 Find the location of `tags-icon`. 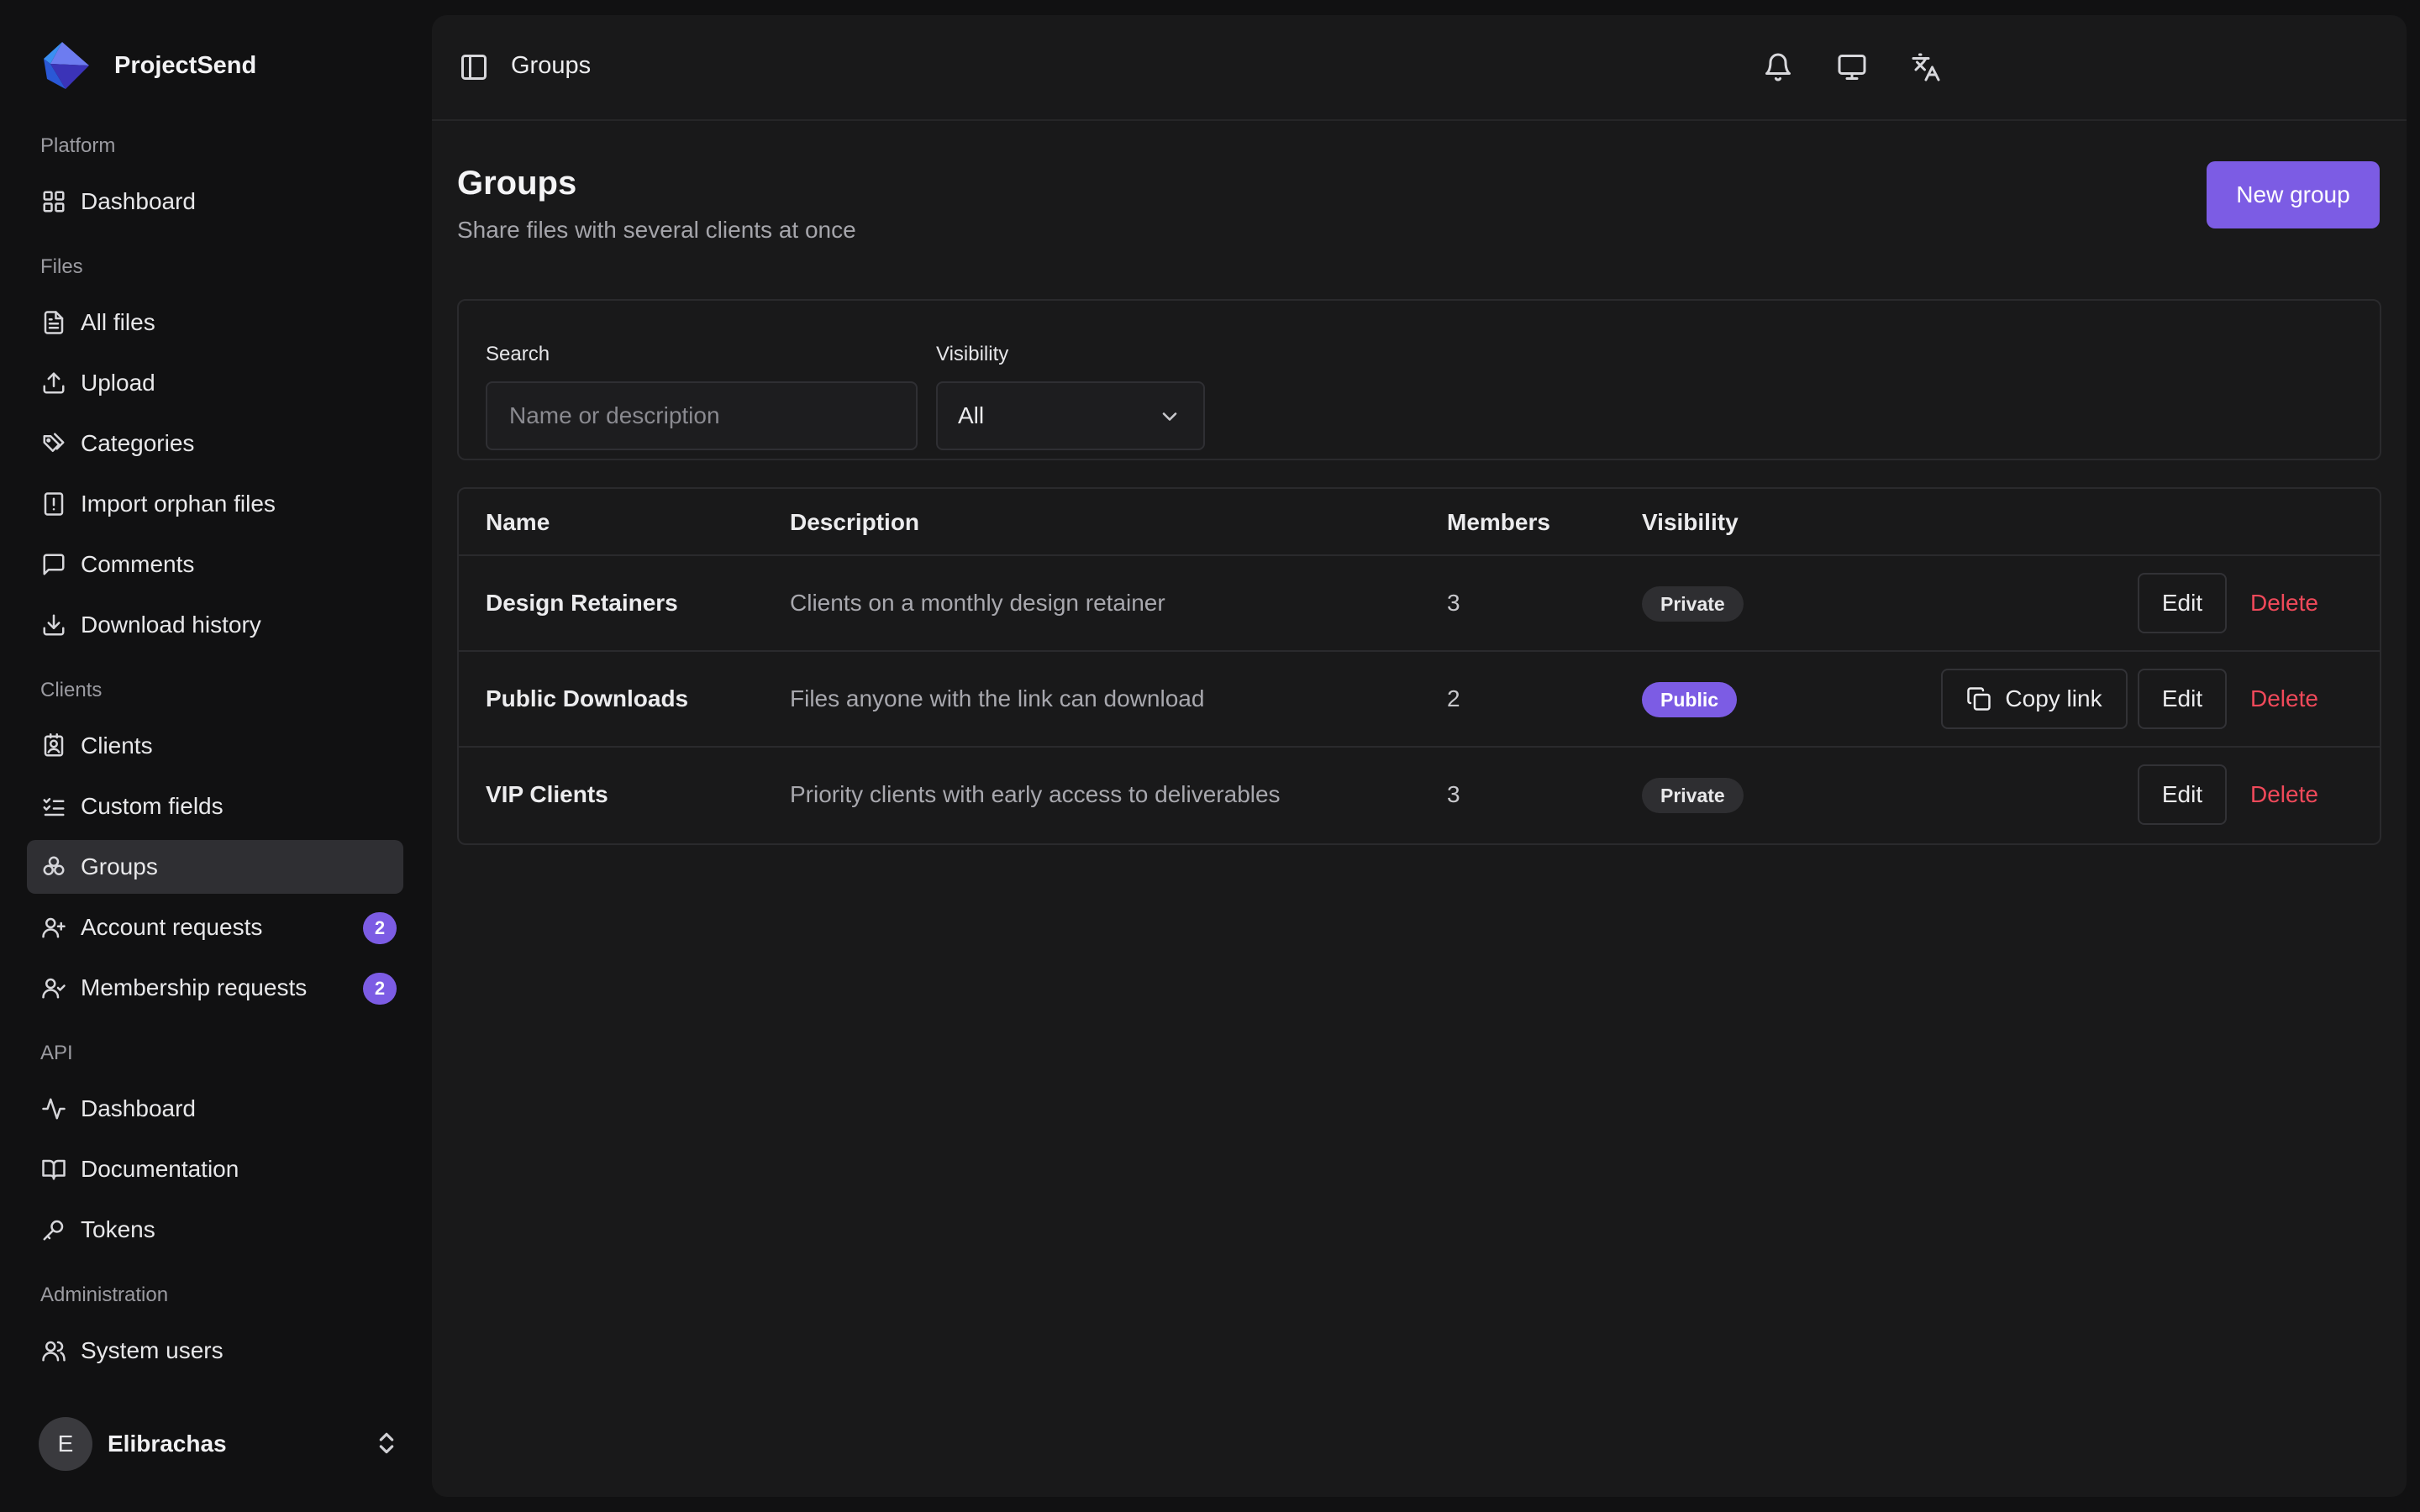

tags-icon is located at coordinates (53, 443).